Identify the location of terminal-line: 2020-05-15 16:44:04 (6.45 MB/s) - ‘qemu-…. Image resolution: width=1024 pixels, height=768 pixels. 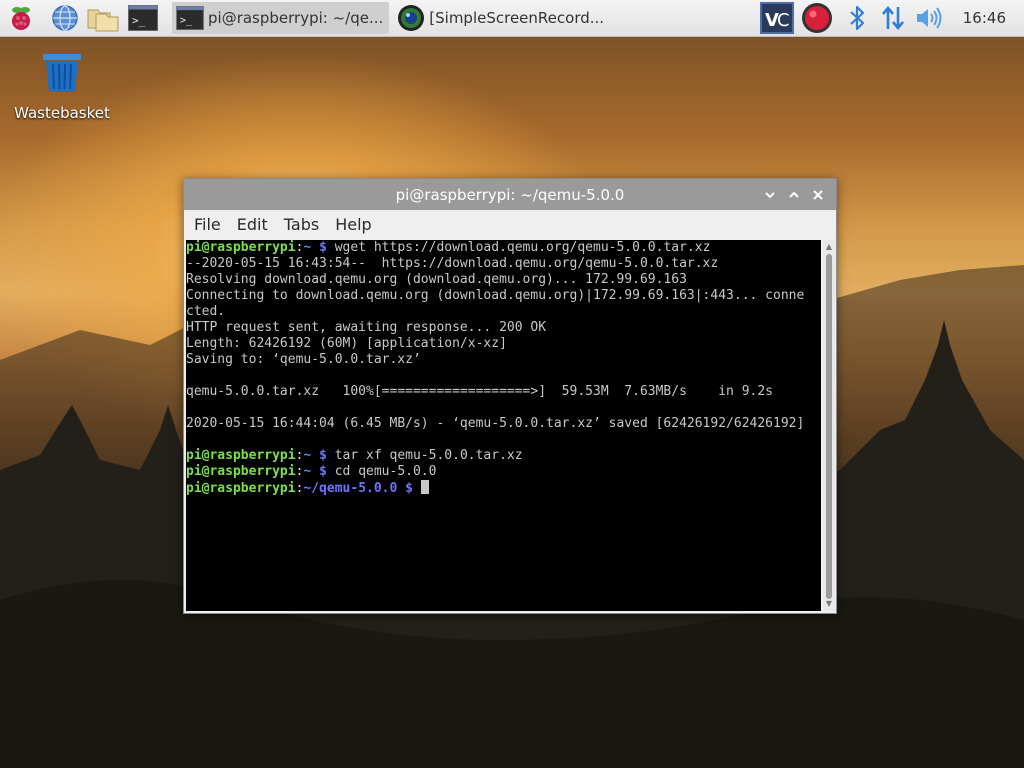
(495, 423).